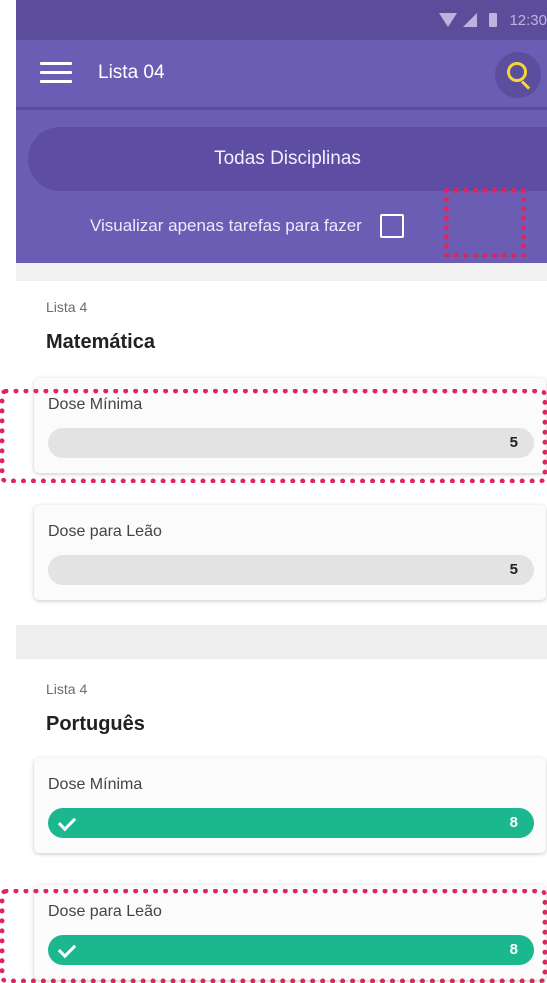  What do you see at coordinates (448, 20) in the screenshot?
I see `wifi-icon` at bounding box center [448, 20].